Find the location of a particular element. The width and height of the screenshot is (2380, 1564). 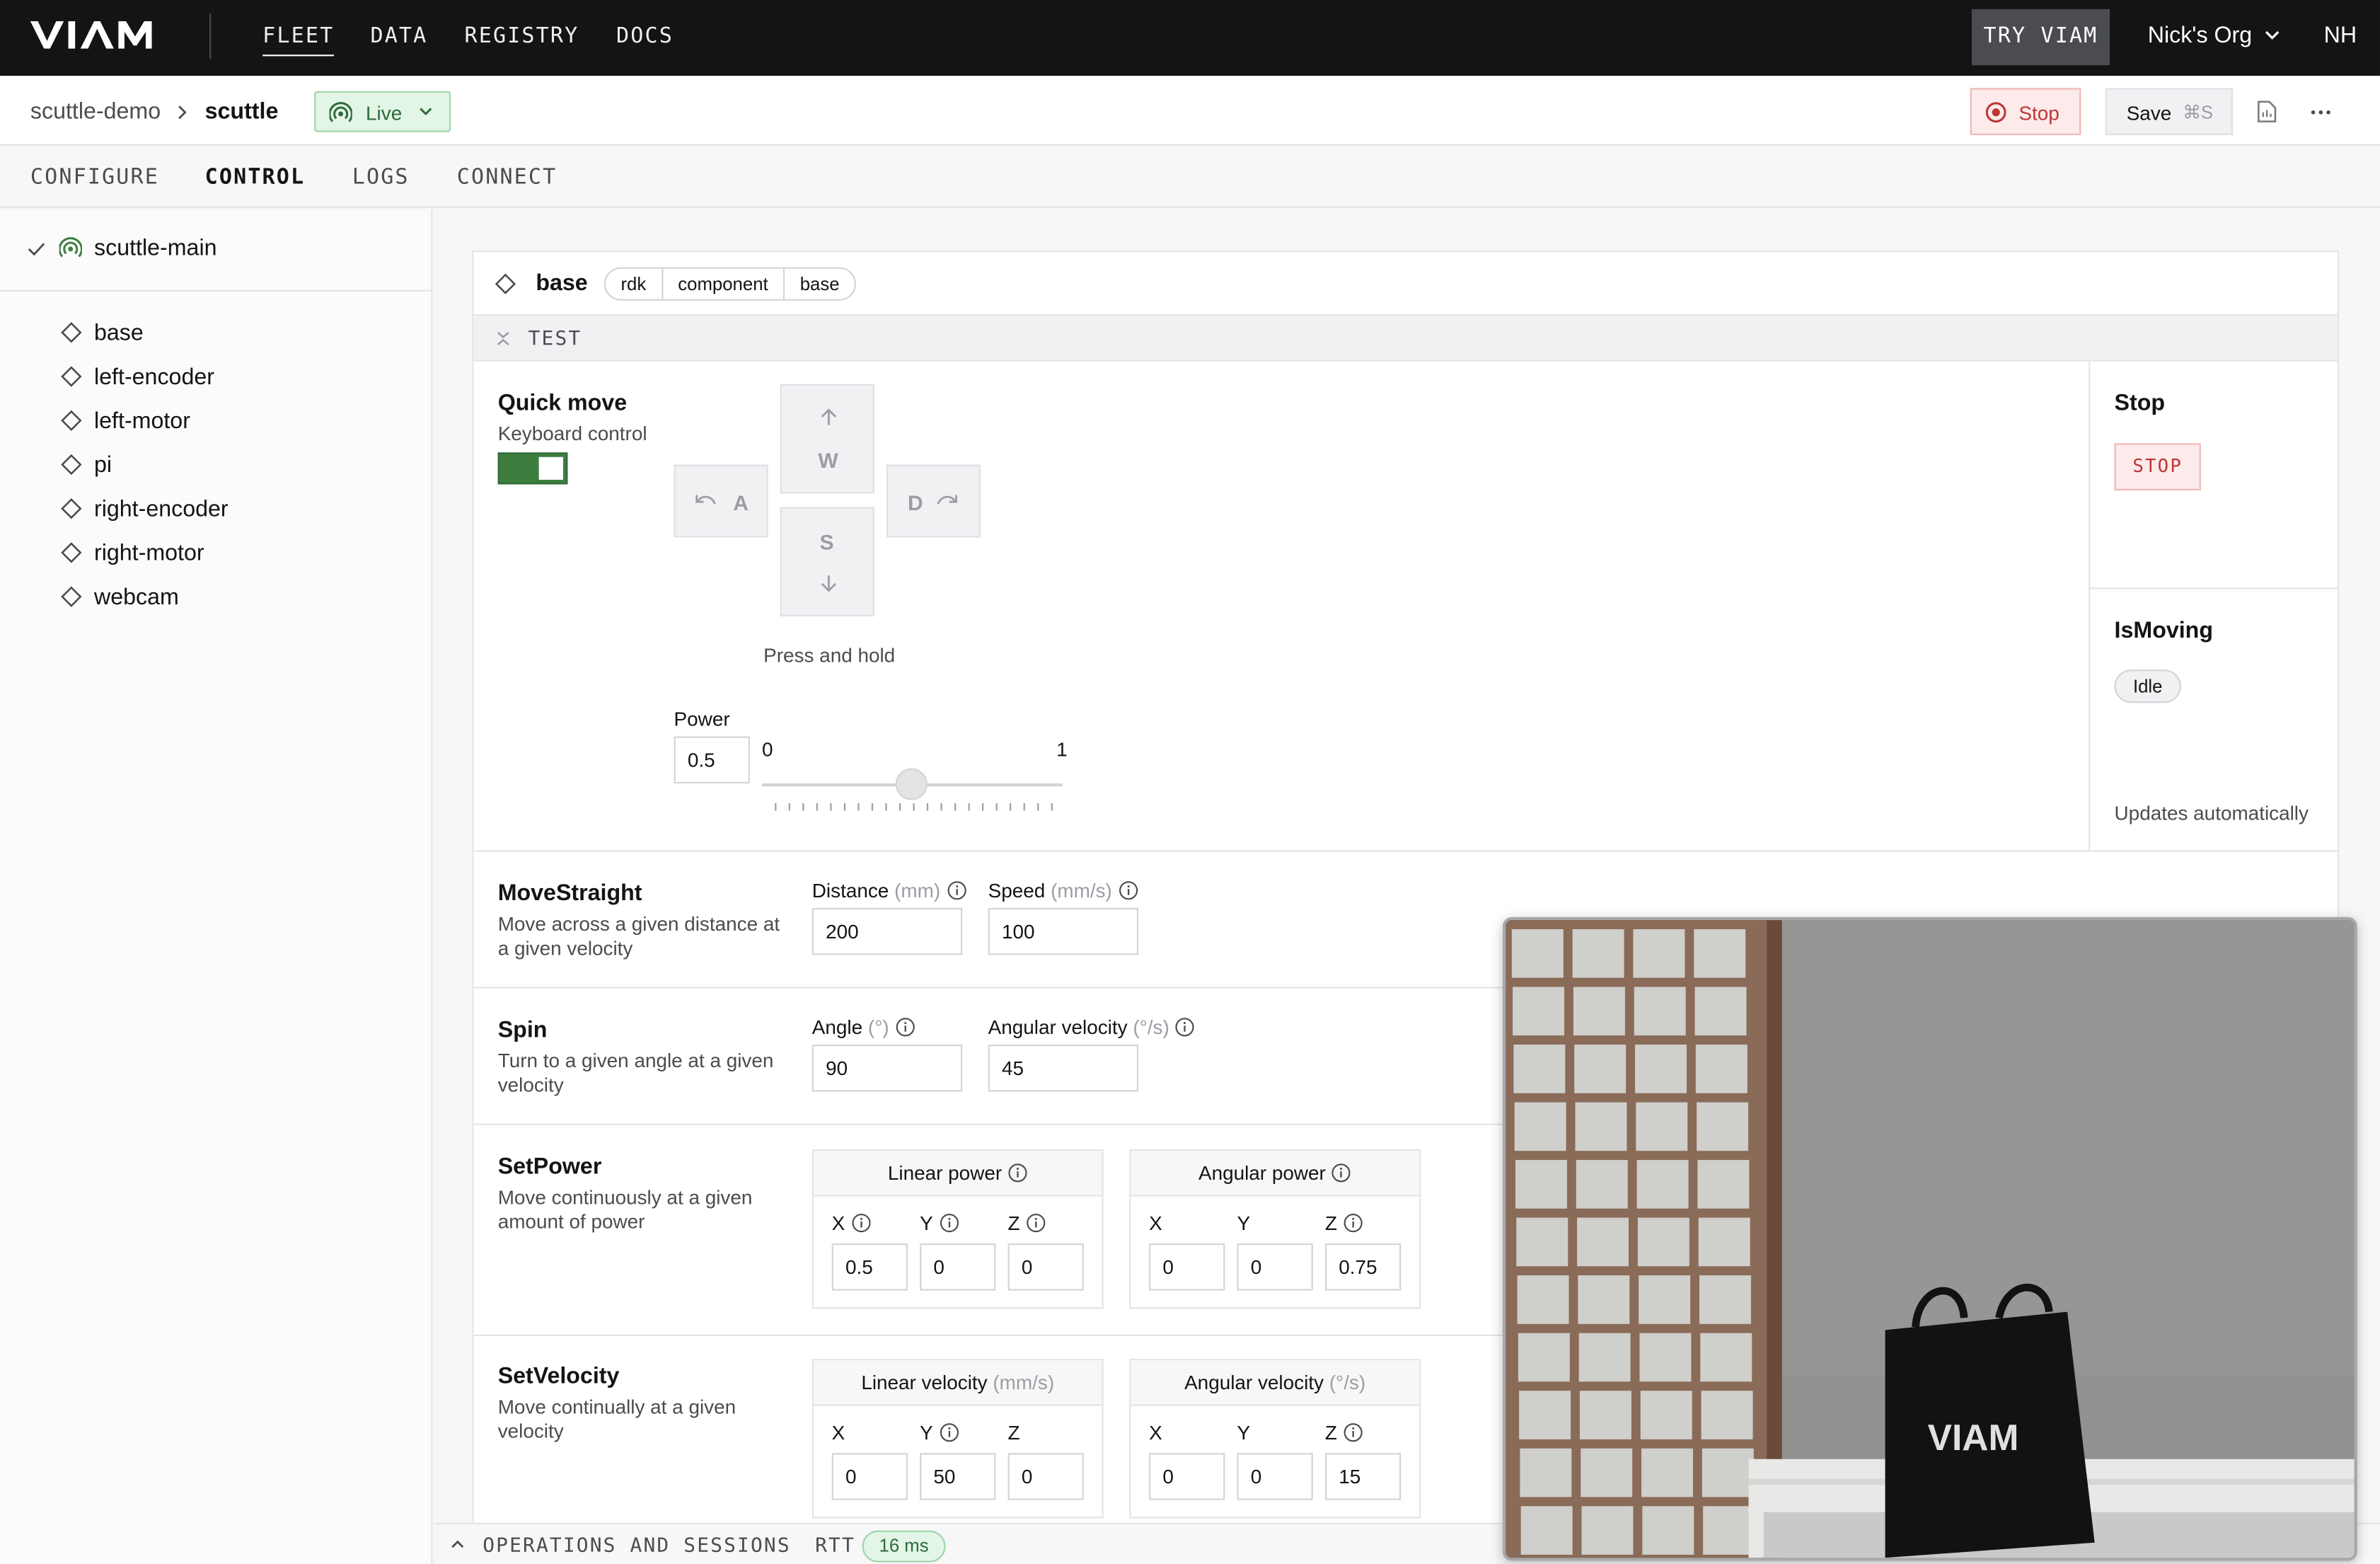

is-moving-title: IsMoving is located at coordinates (2164, 631).